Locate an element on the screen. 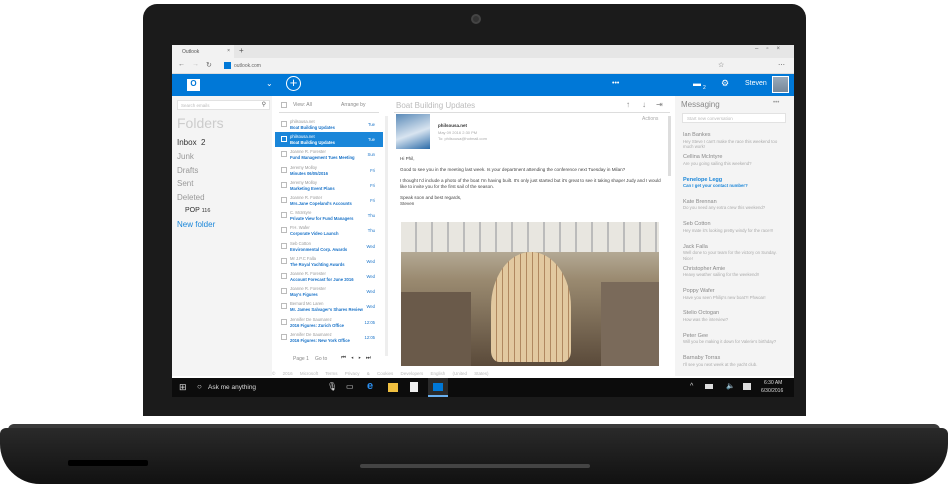 Image resolution: width=948 pixels, height=484 pixels. more-icon: ⋯ is located at coordinates (781, 65).